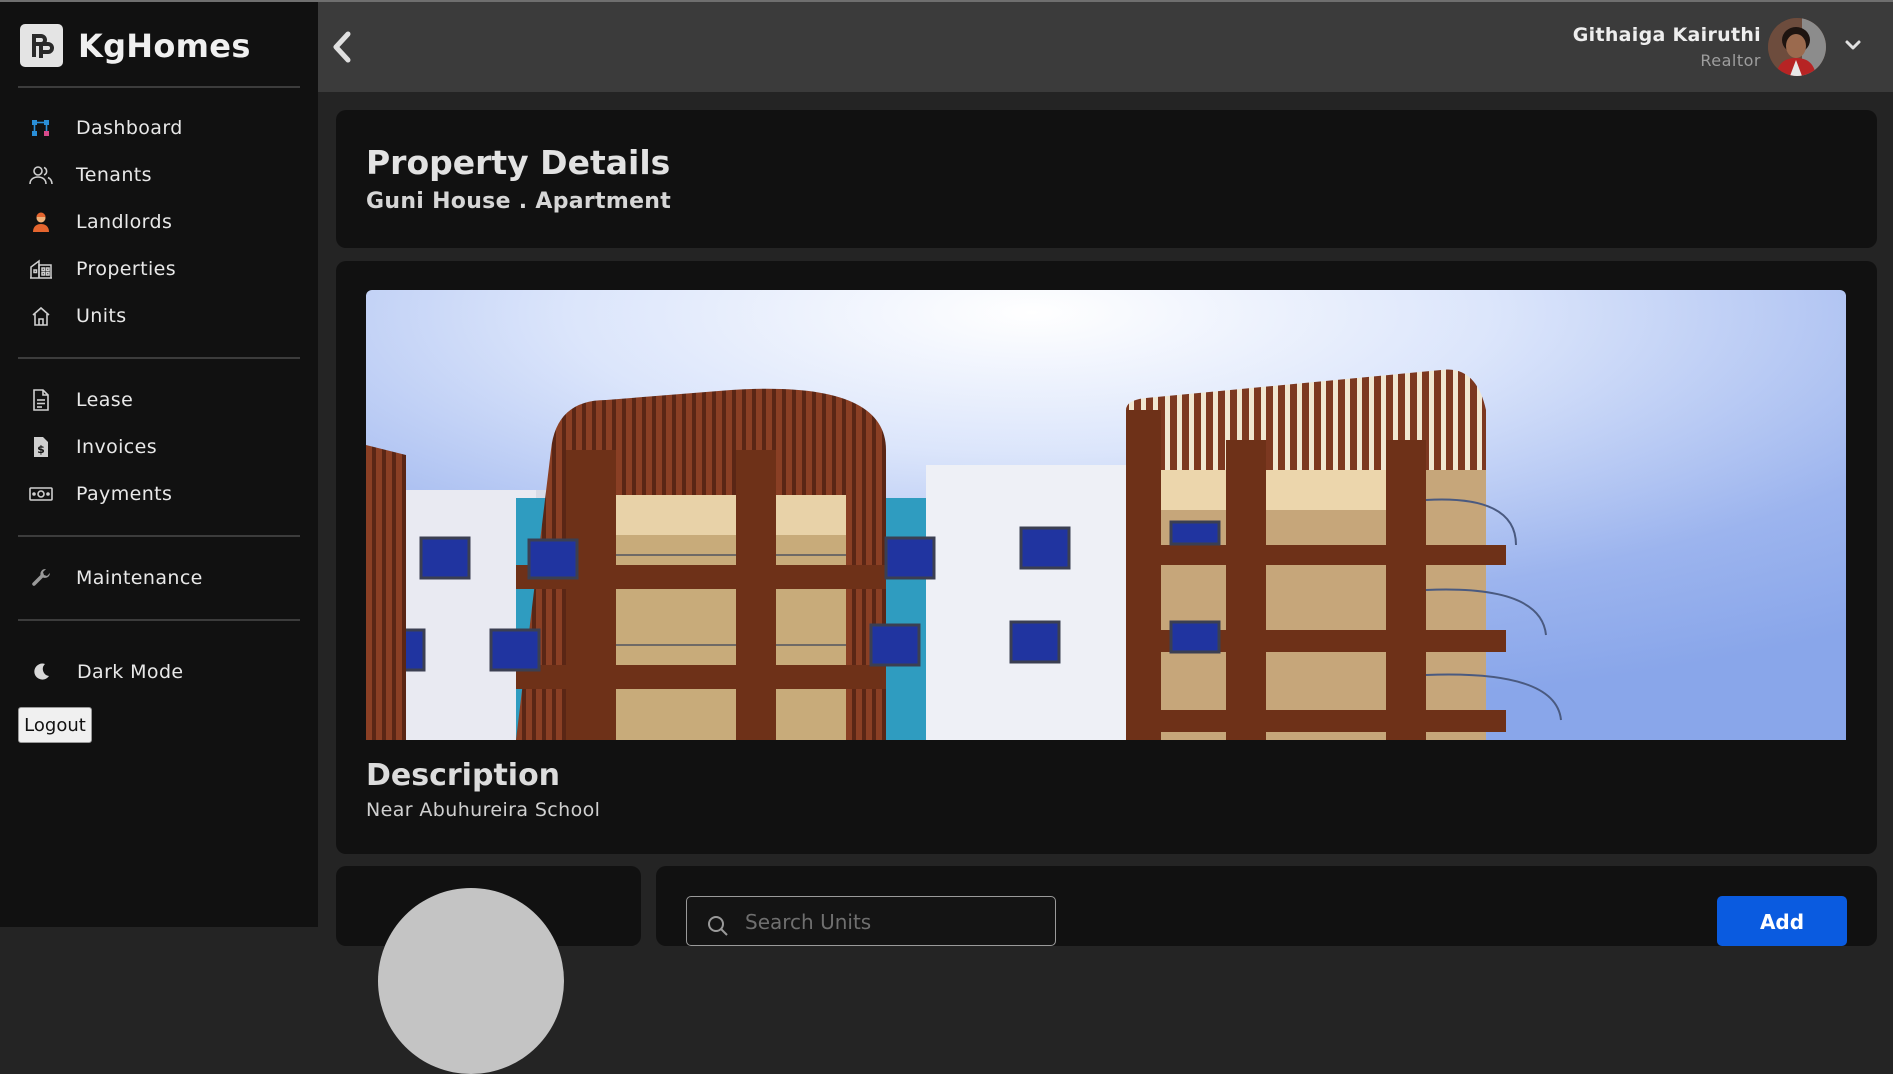 The image size is (1893, 1074). I want to click on moon-icon, so click(41, 672).